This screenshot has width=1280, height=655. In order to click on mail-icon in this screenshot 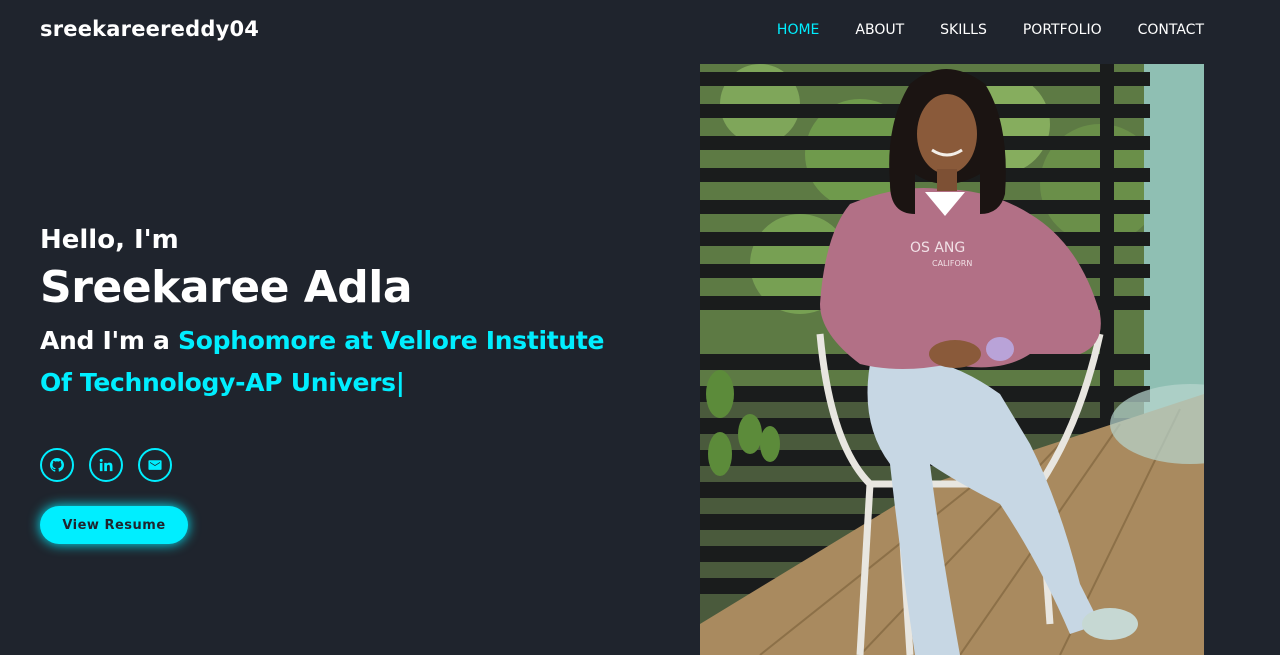, I will do `click(155, 465)`.